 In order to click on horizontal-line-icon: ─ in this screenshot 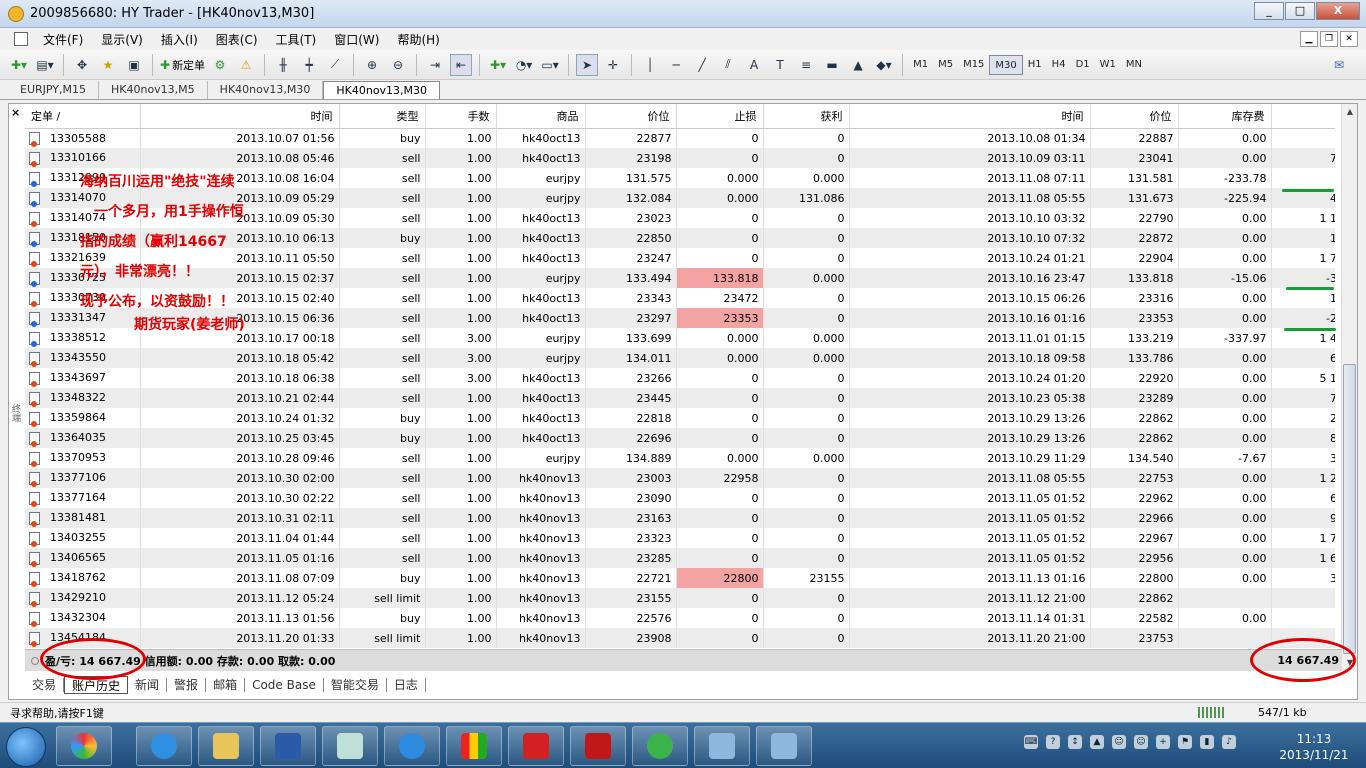, I will do `click(676, 65)`.